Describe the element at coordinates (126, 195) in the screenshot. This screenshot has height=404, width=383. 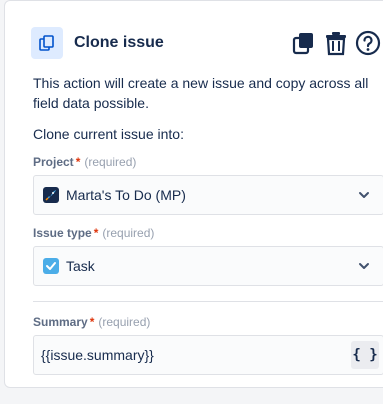
I see `project-value: Marta's To Do (MP)` at that location.